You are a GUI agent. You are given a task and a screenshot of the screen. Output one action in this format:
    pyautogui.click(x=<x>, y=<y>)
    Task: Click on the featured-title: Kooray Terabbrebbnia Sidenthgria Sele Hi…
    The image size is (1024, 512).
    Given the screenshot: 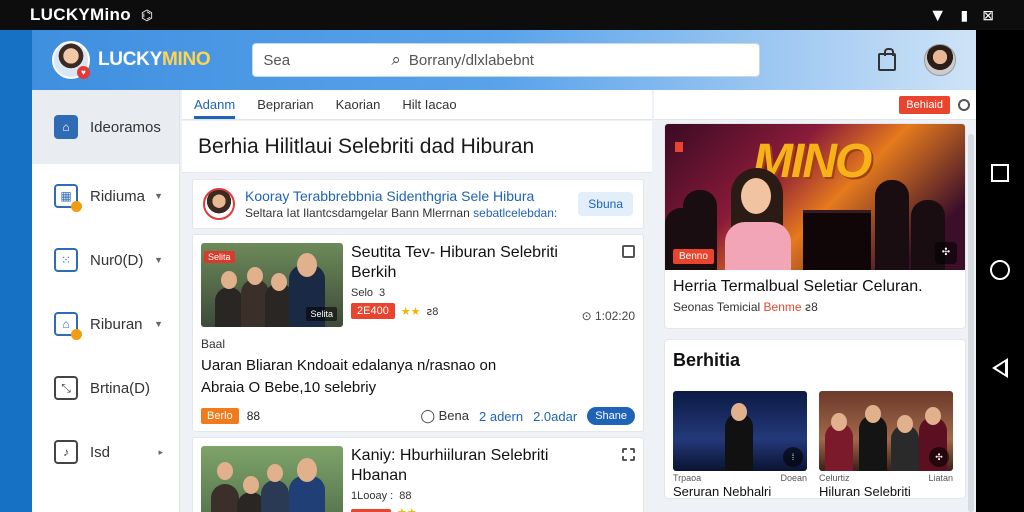 What is the action you would take?
    pyautogui.click(x=411, y=196)
    